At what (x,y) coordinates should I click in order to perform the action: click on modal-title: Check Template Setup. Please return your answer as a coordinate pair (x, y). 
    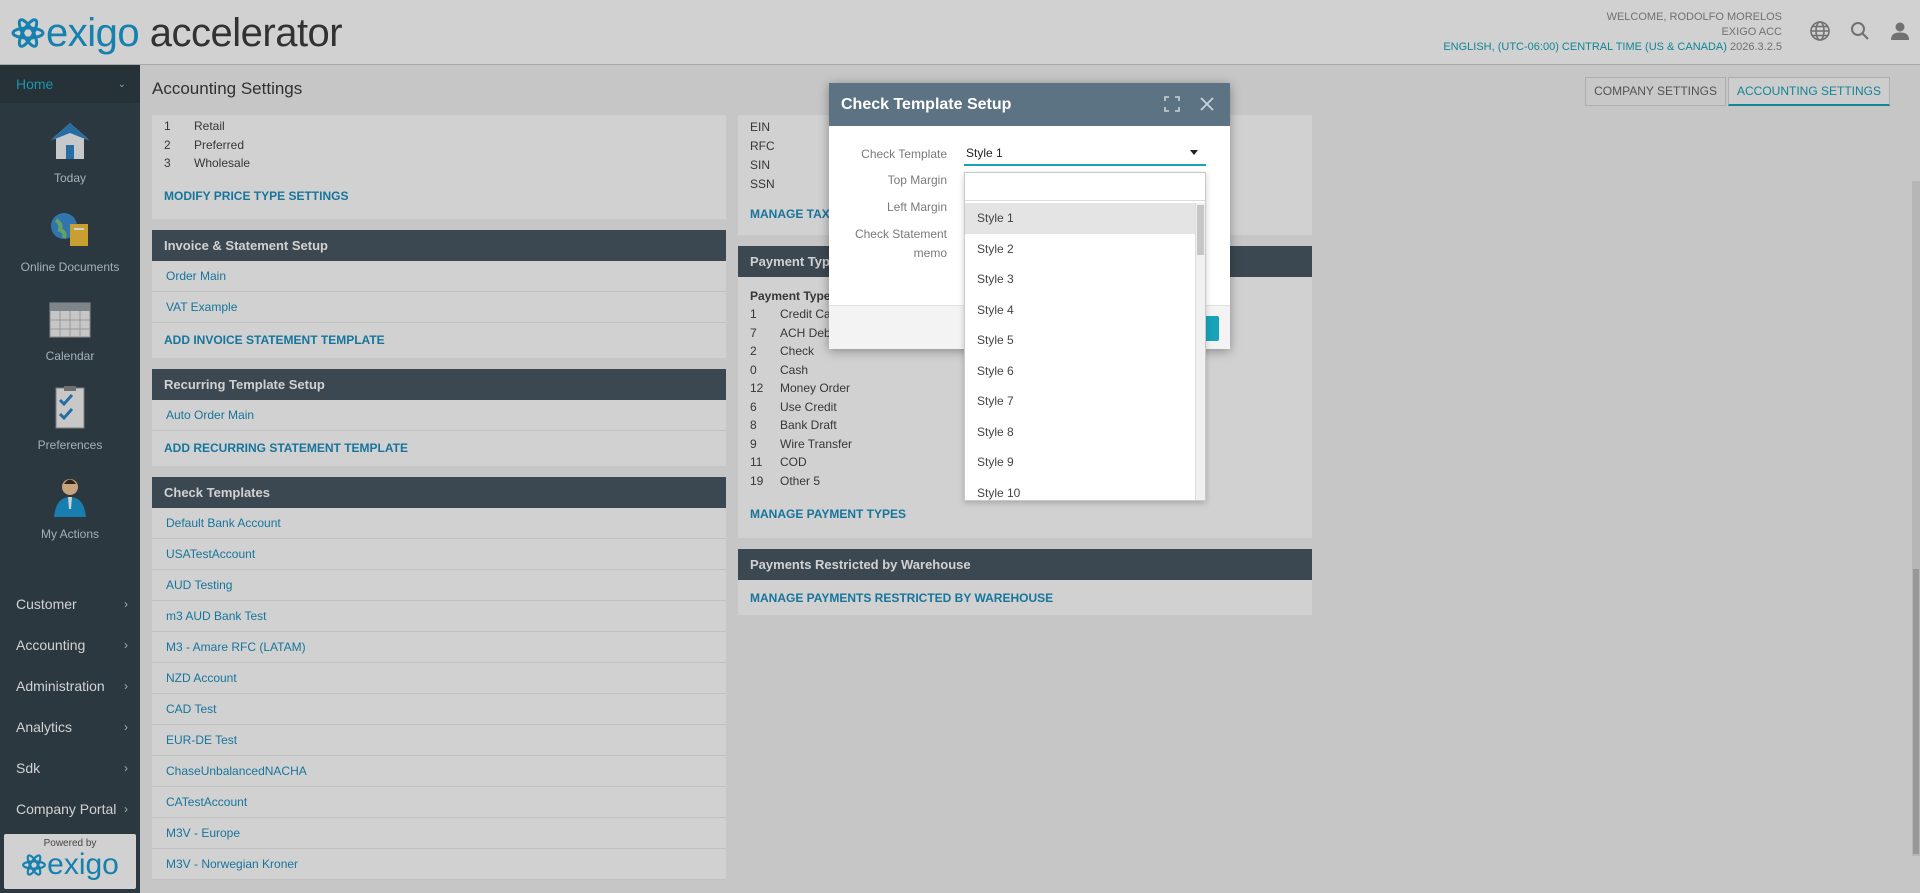
    Looking at the image, I should click on (926, 104).